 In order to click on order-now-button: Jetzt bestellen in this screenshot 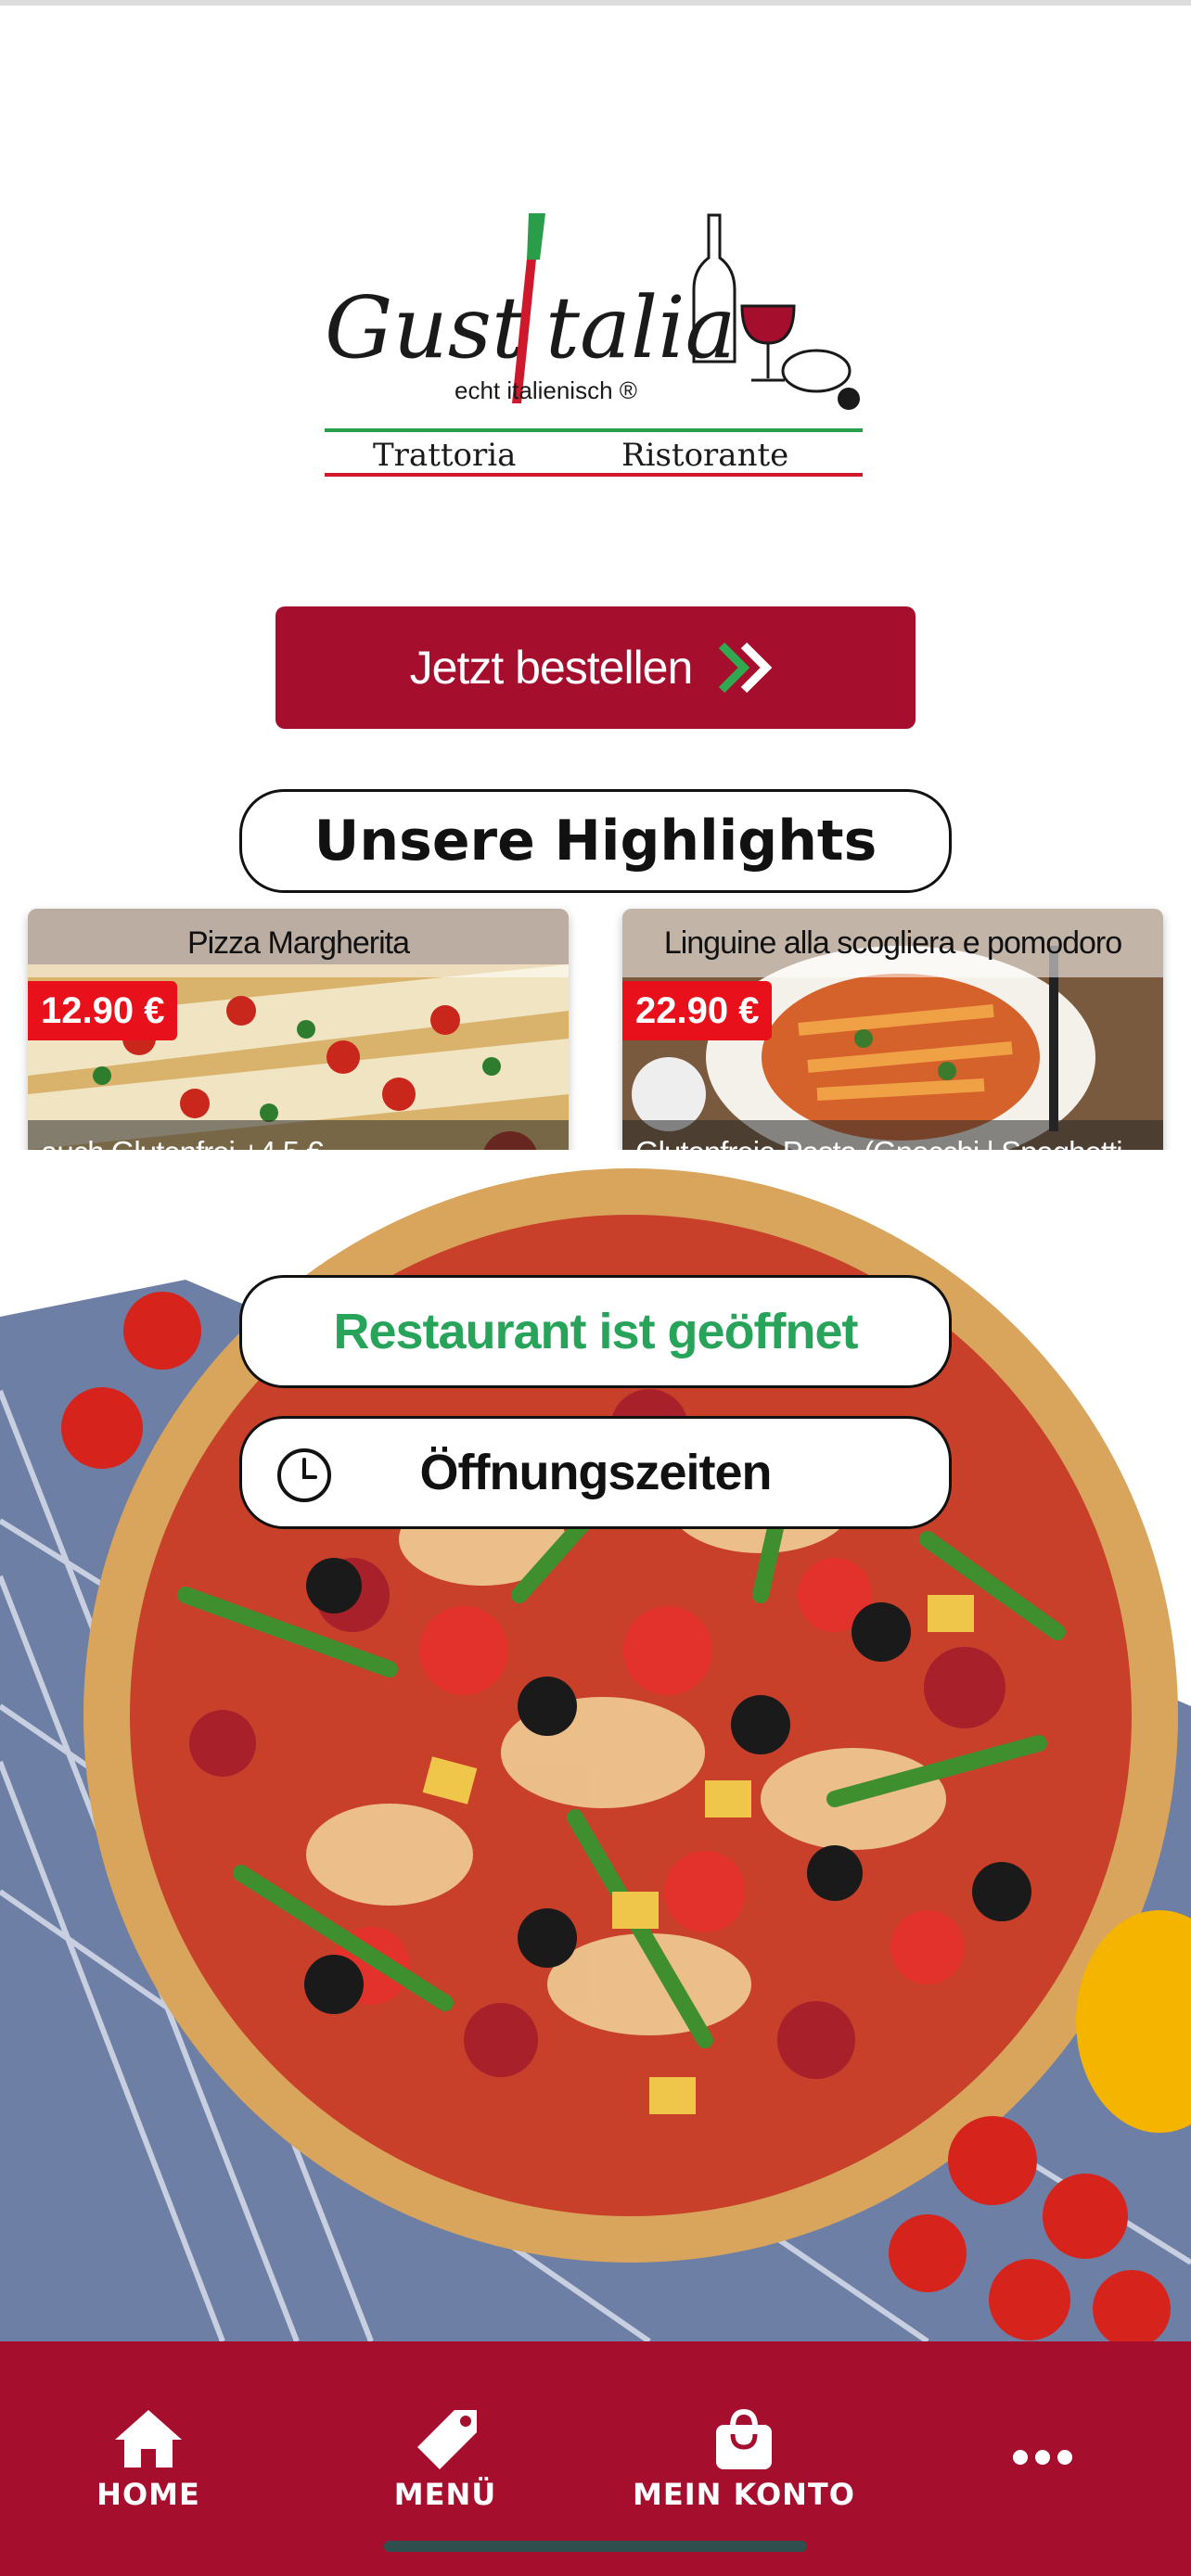, I will do `click(595, 667)`.